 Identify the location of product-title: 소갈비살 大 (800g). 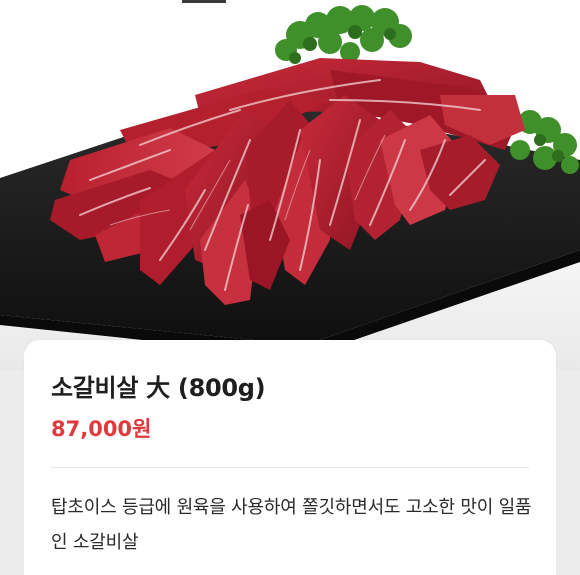
(158, 388).